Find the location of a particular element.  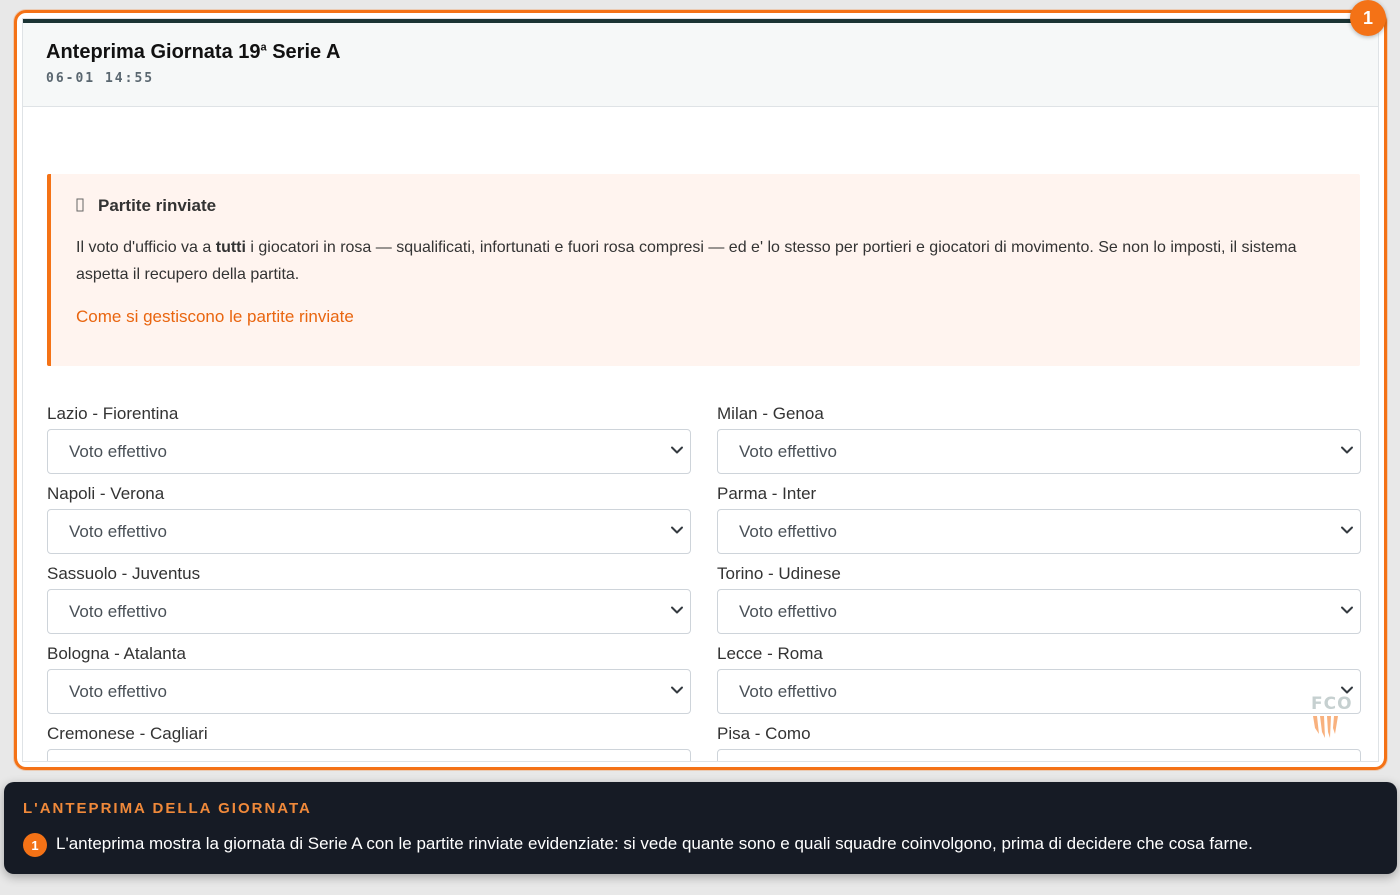

match-label: Parma - Inter is located at coordinates (767, 493).